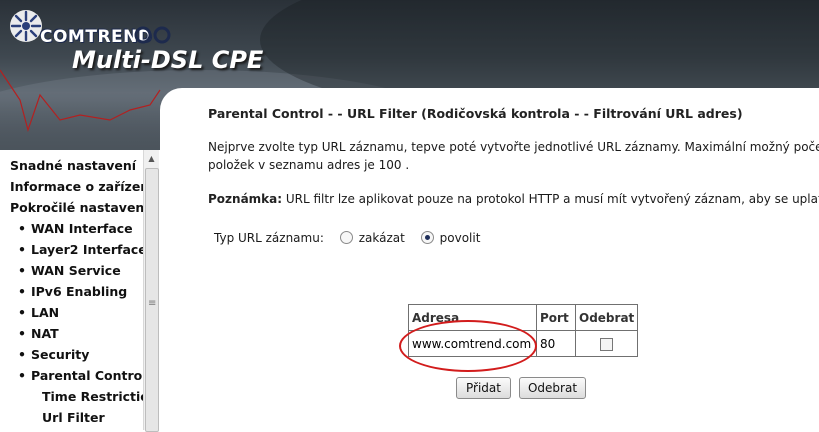 The height and width of the screenshot is (432, 819). I want to click on radio-allow, so click(427, 237).